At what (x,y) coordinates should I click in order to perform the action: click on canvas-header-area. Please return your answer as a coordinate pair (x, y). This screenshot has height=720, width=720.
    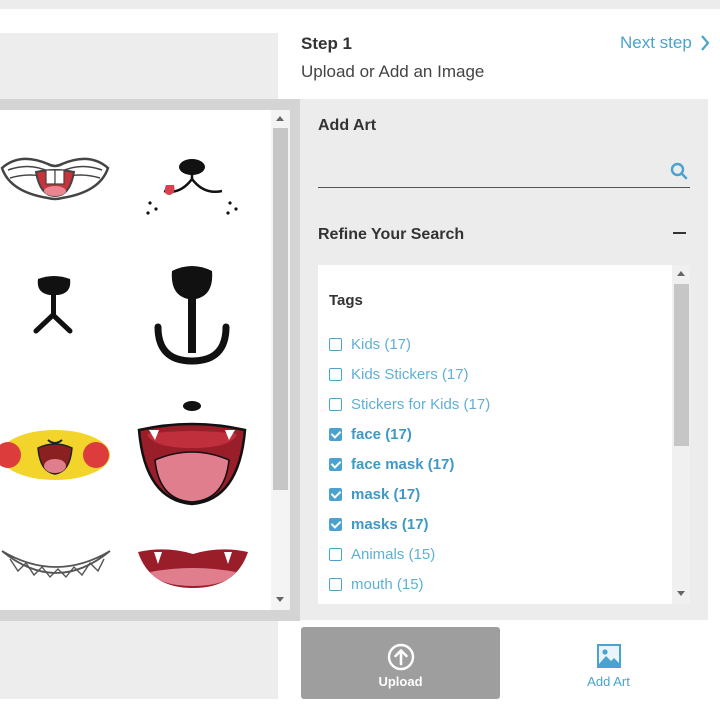
    Looking at the image, I should click on (139, 66).